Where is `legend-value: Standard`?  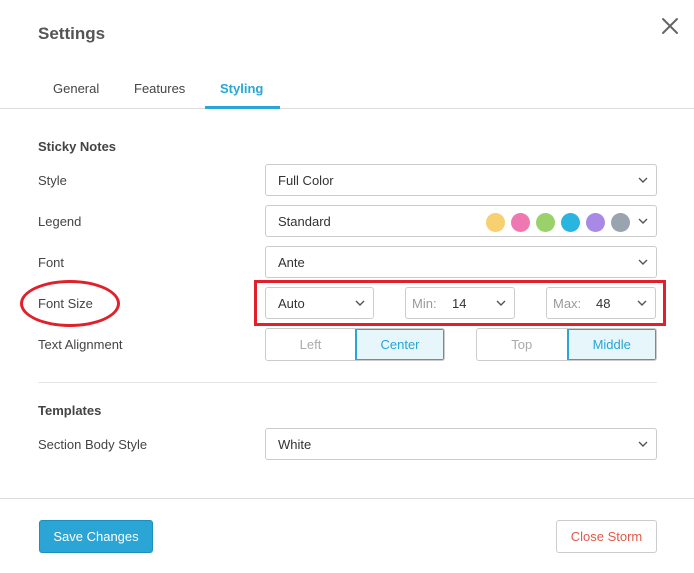 legend-value: Standard is located at coordinates (304, 221).